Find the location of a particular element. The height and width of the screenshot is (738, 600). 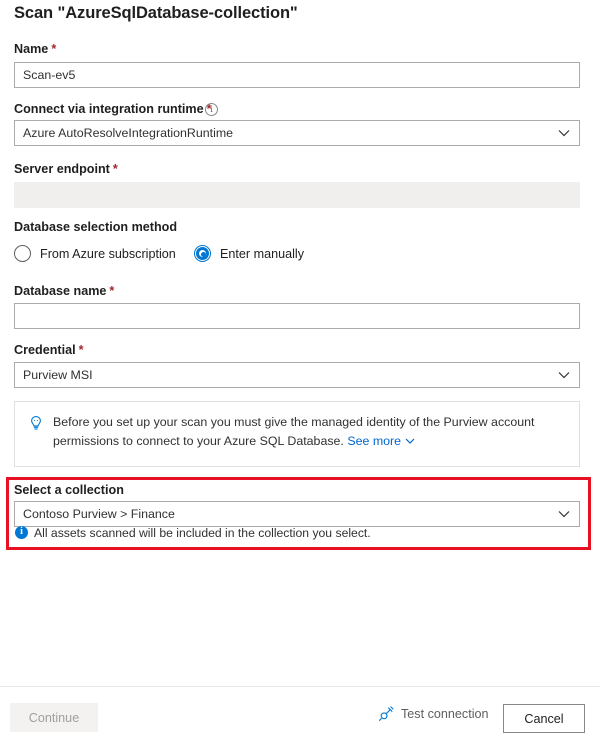

credential-label: Credential * is located at coordinates (49, 350).